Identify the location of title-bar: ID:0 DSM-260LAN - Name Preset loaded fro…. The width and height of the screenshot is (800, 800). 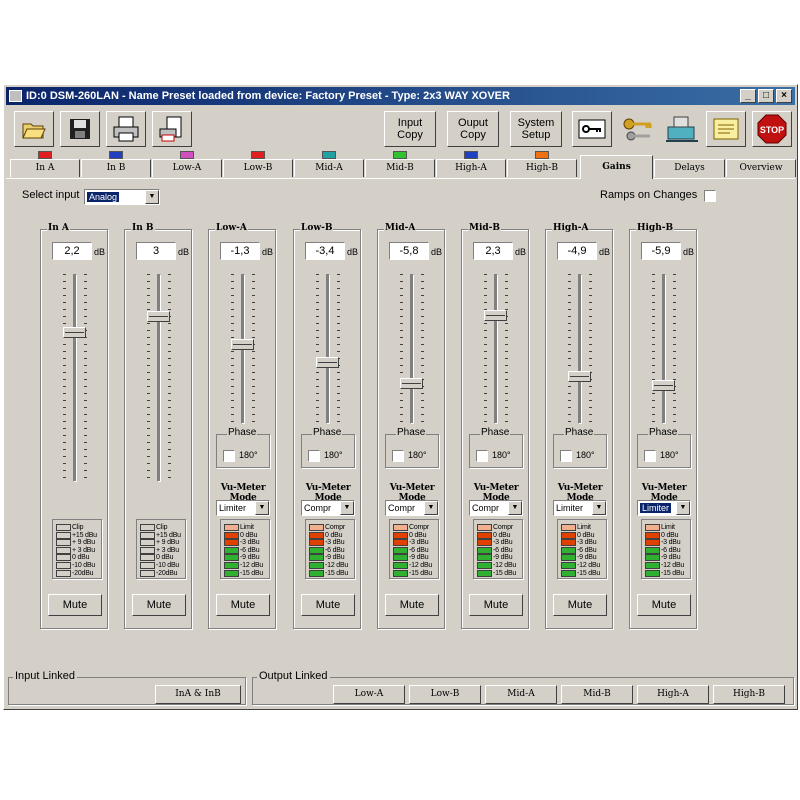
(400, 96).